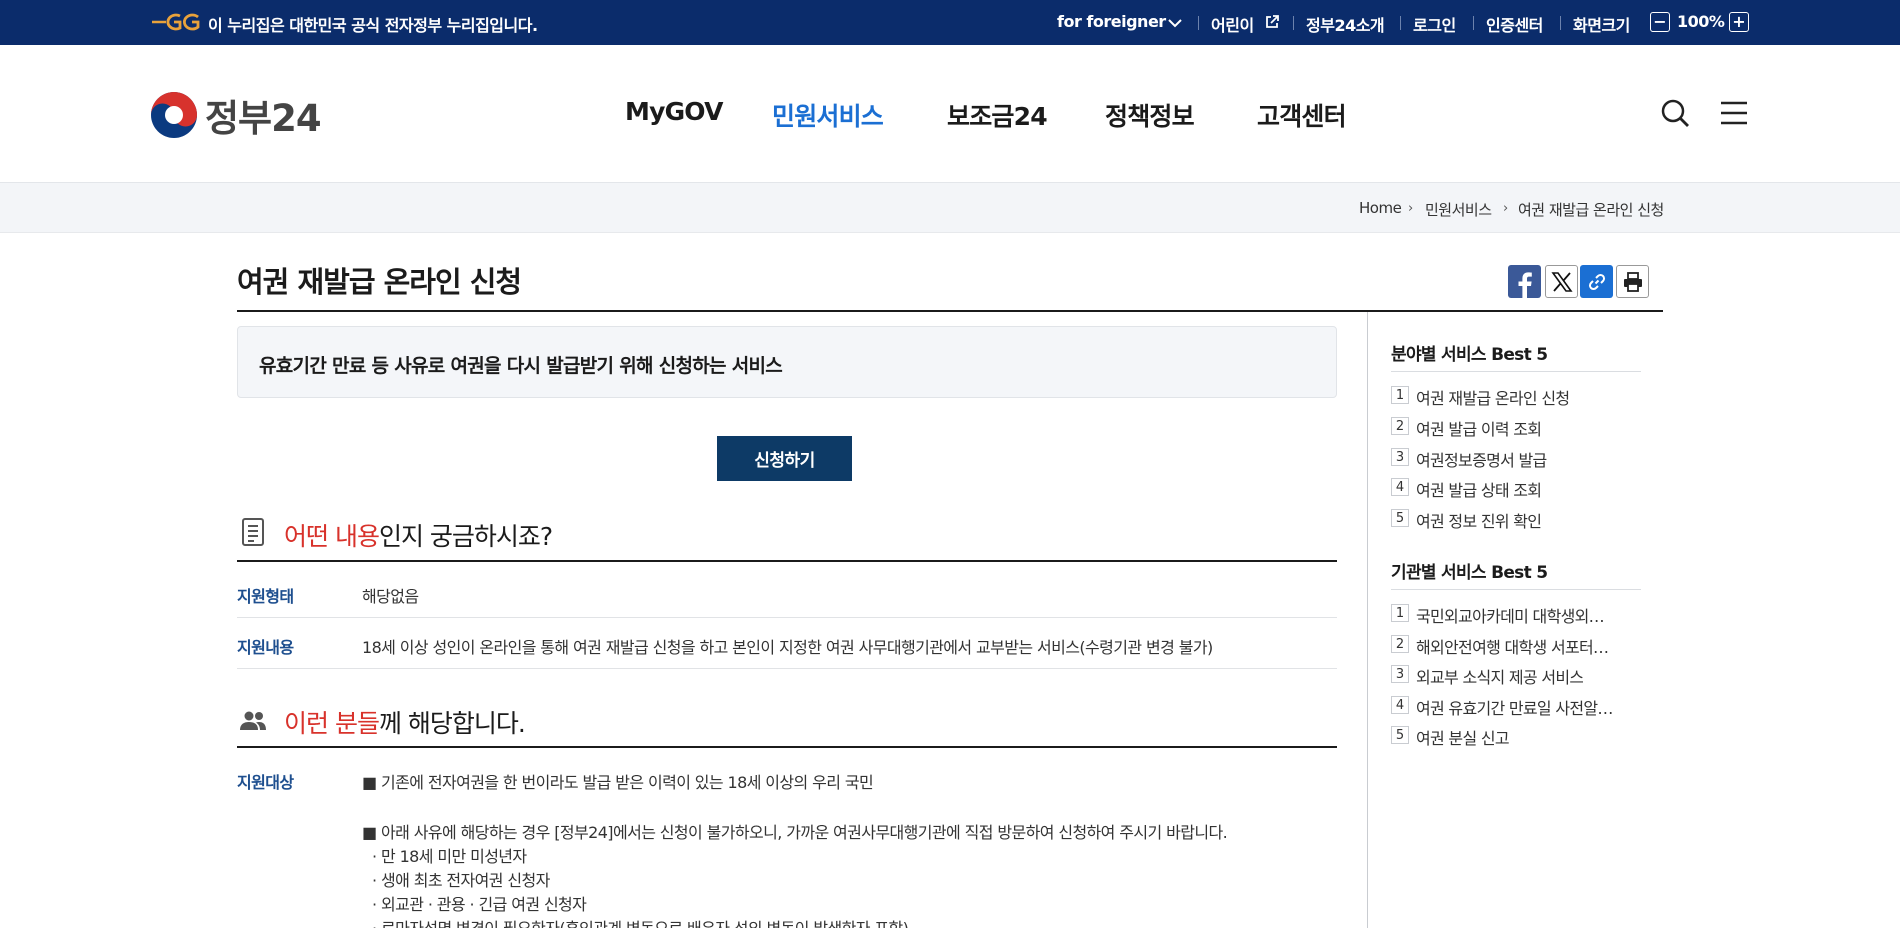  Describe the element at coordinates (1492, 397) in the screenshot. I see `best-field-item: 여권 재발급 온라인 신청` at that location.